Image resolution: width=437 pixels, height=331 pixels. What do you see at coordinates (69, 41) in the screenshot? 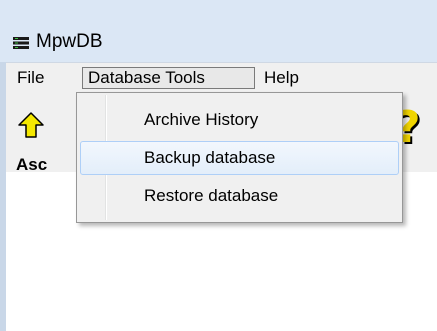
I see `window-title: MpwDB` at bounding box center [69, 41].